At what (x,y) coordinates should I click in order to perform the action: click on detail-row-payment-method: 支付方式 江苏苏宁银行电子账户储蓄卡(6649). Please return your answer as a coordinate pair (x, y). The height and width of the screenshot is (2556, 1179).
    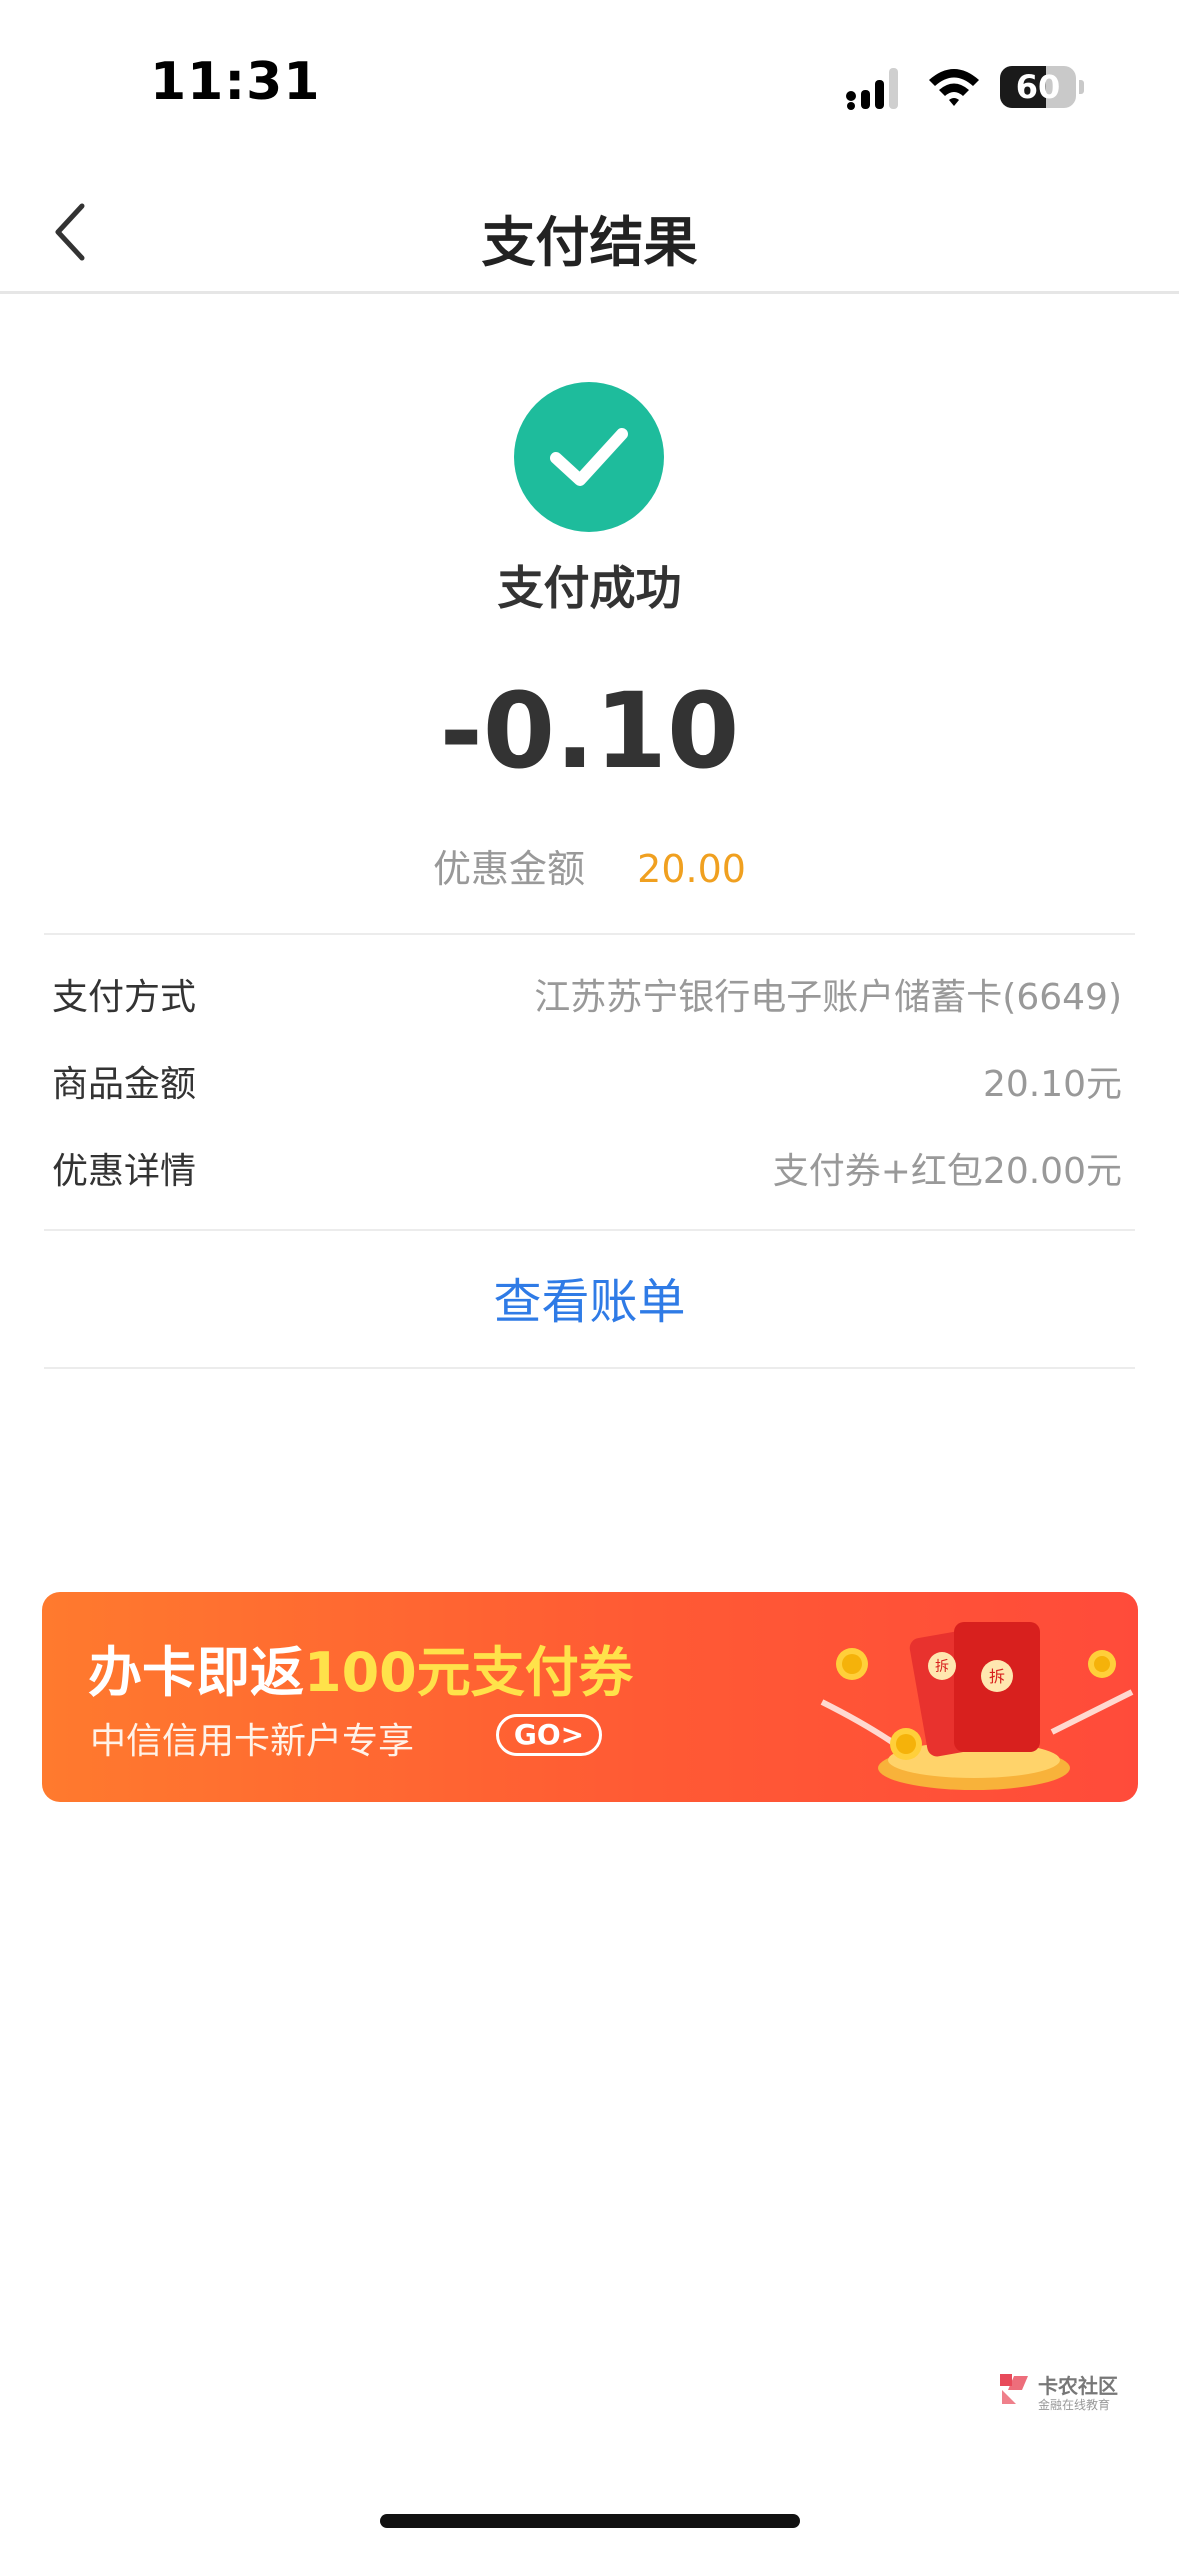
    Looking at the image, I should click on (587, 998).